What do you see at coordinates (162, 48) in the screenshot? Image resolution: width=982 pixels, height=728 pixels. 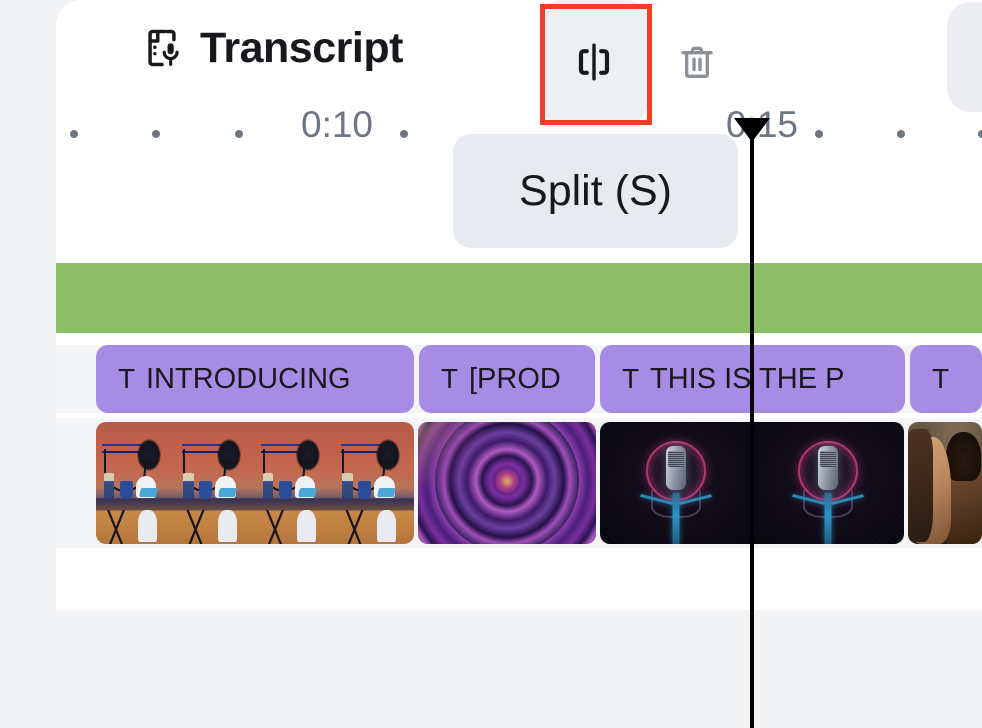 I see `transcript-document-mic-icon` at bounding box center [162, 48].